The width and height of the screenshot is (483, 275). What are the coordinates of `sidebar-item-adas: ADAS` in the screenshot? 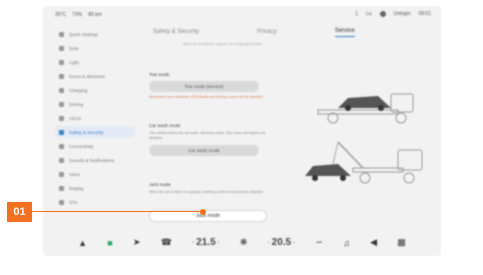 It's located at (95, 118).